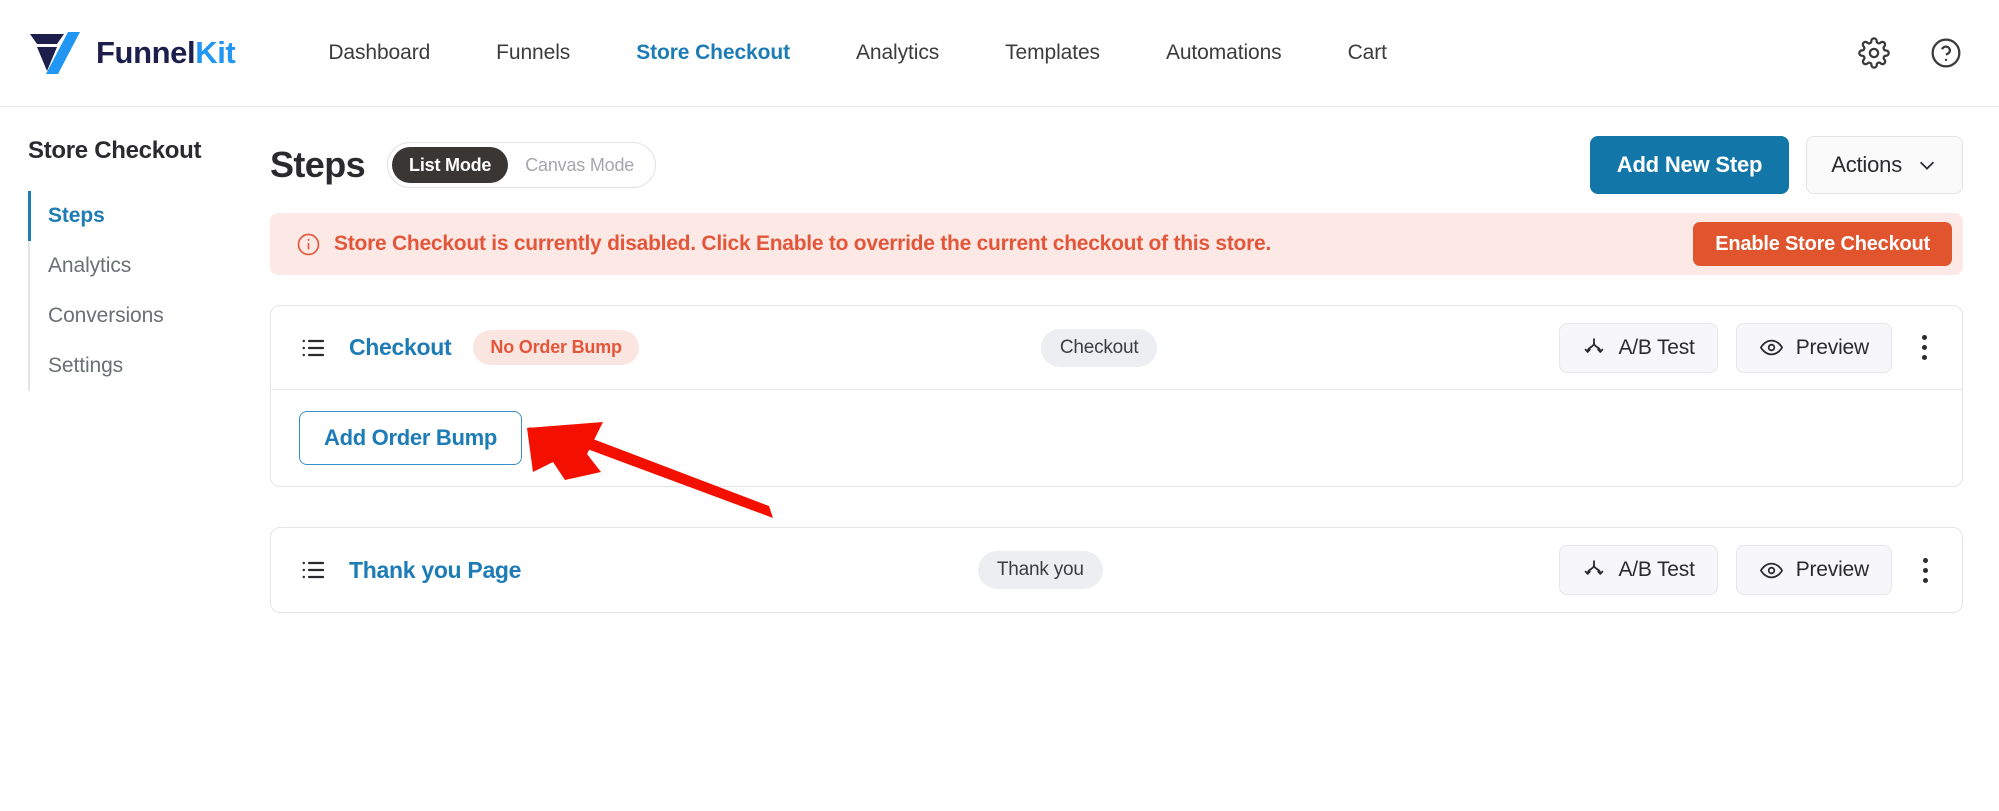 This screenshot has height=811, width=1999. What do you see at coordinates (1927, 165) in the screenshot?
I see `chevron-down-icon` at bounding box center [1927, 165].